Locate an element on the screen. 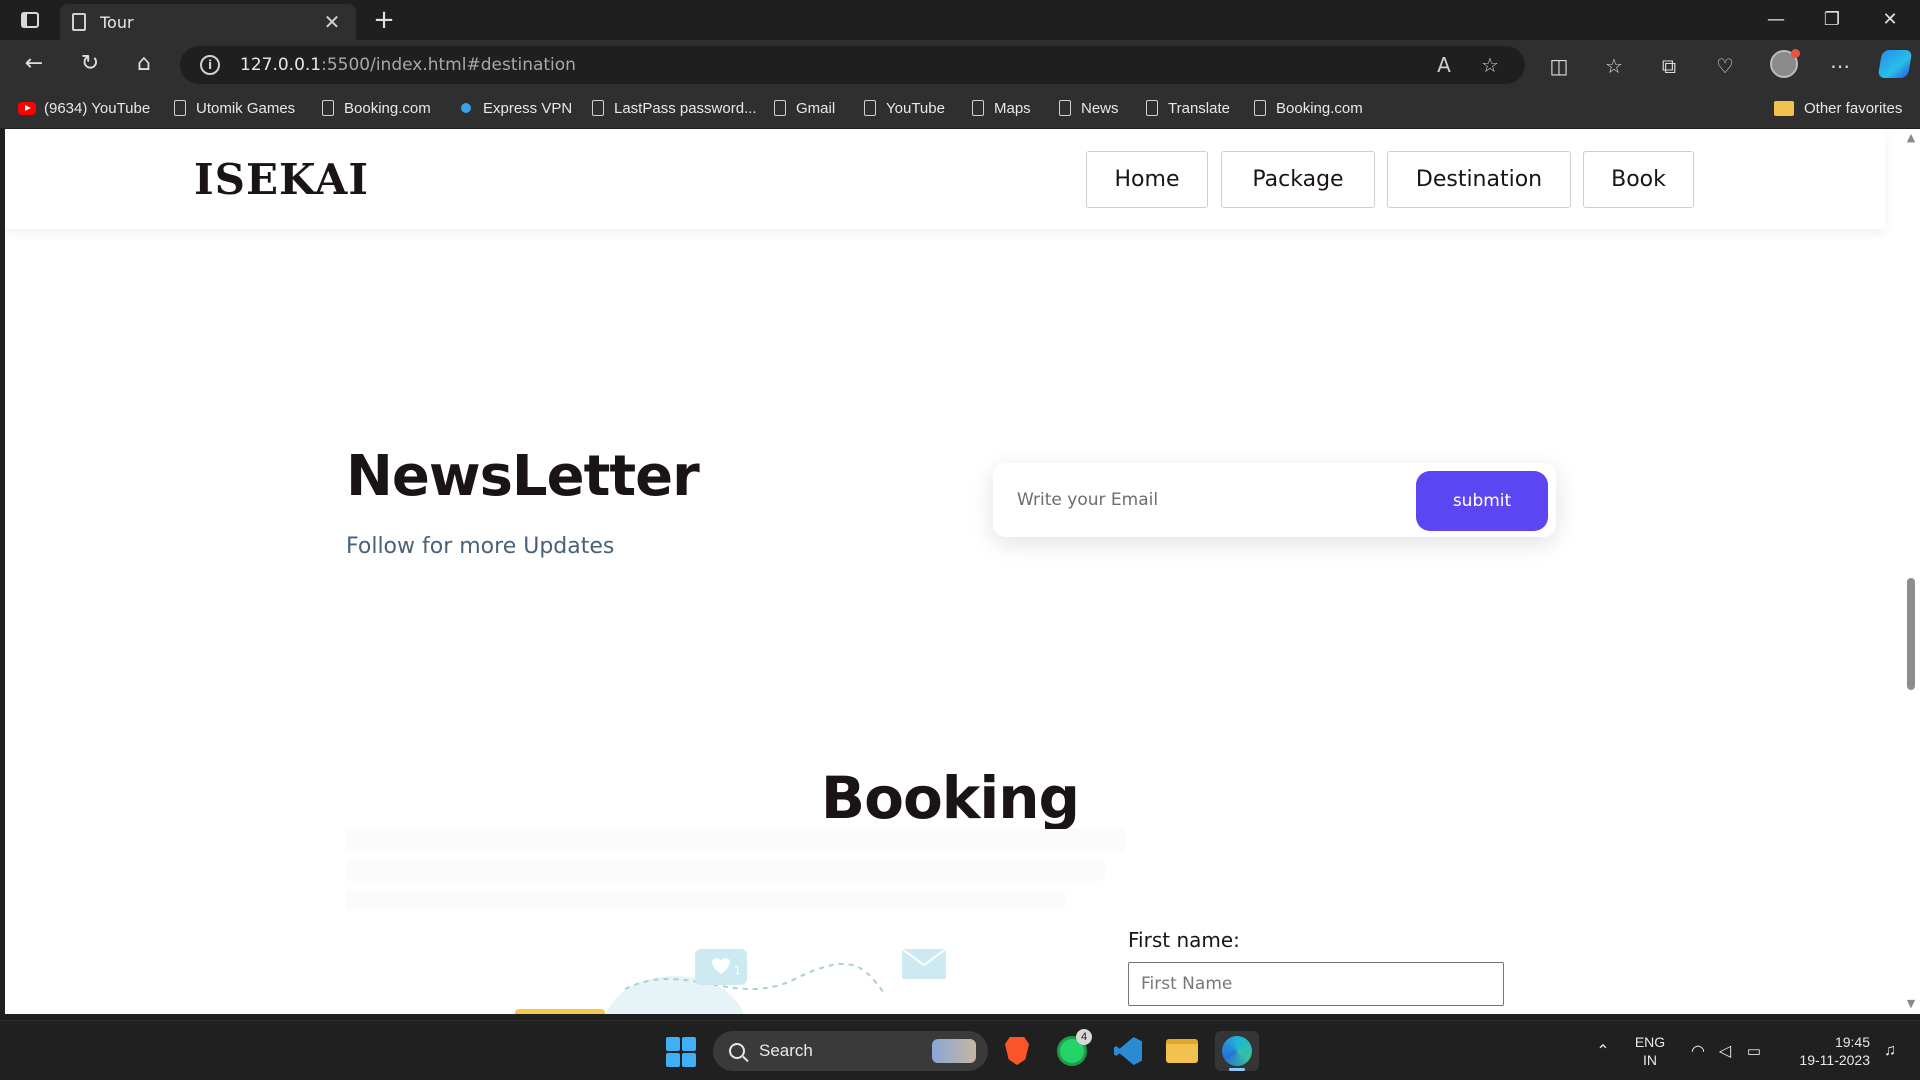 The image size is (1920, 1080). page-scrollbar: ▲ ▼ is located at coordinates (1911, 571).